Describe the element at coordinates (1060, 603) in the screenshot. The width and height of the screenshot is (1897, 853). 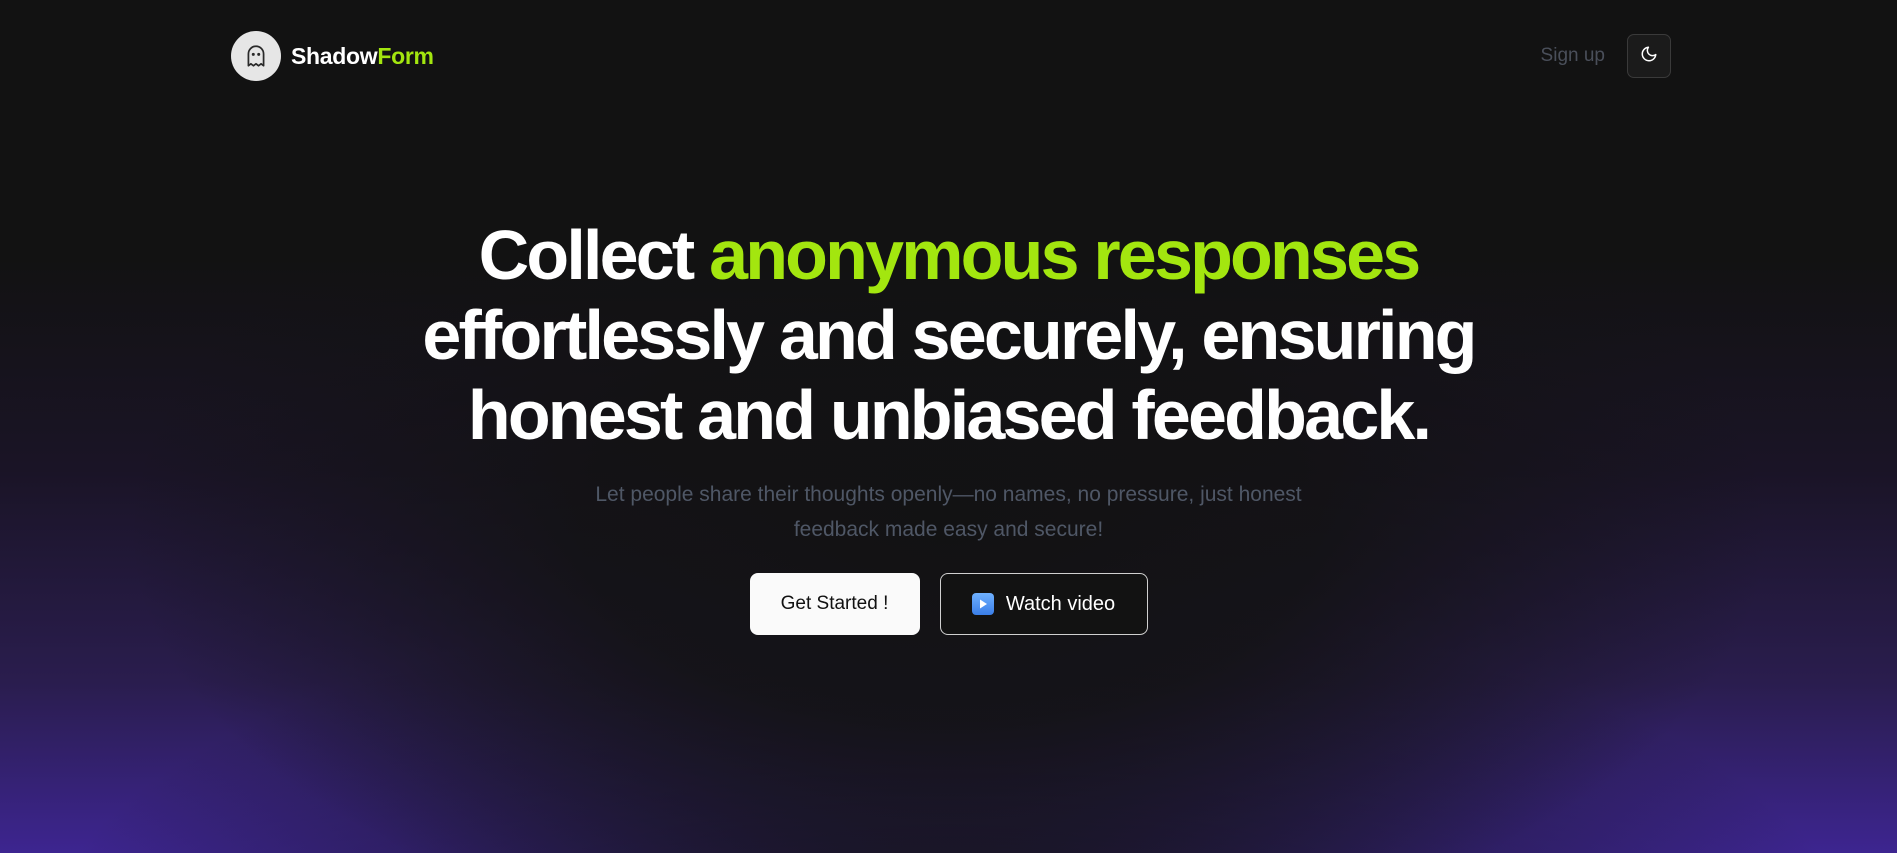
I see `watch-video-label: Watch video` at that location.